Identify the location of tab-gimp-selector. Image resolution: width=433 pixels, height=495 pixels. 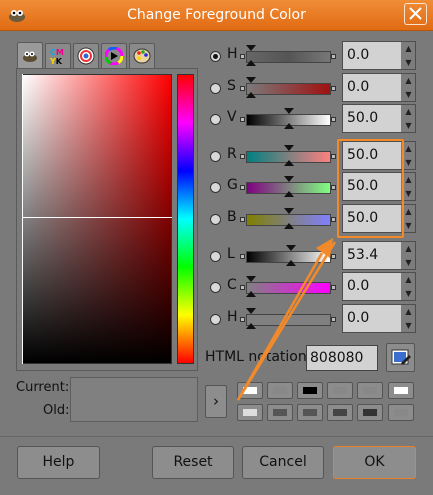
(30, 55).